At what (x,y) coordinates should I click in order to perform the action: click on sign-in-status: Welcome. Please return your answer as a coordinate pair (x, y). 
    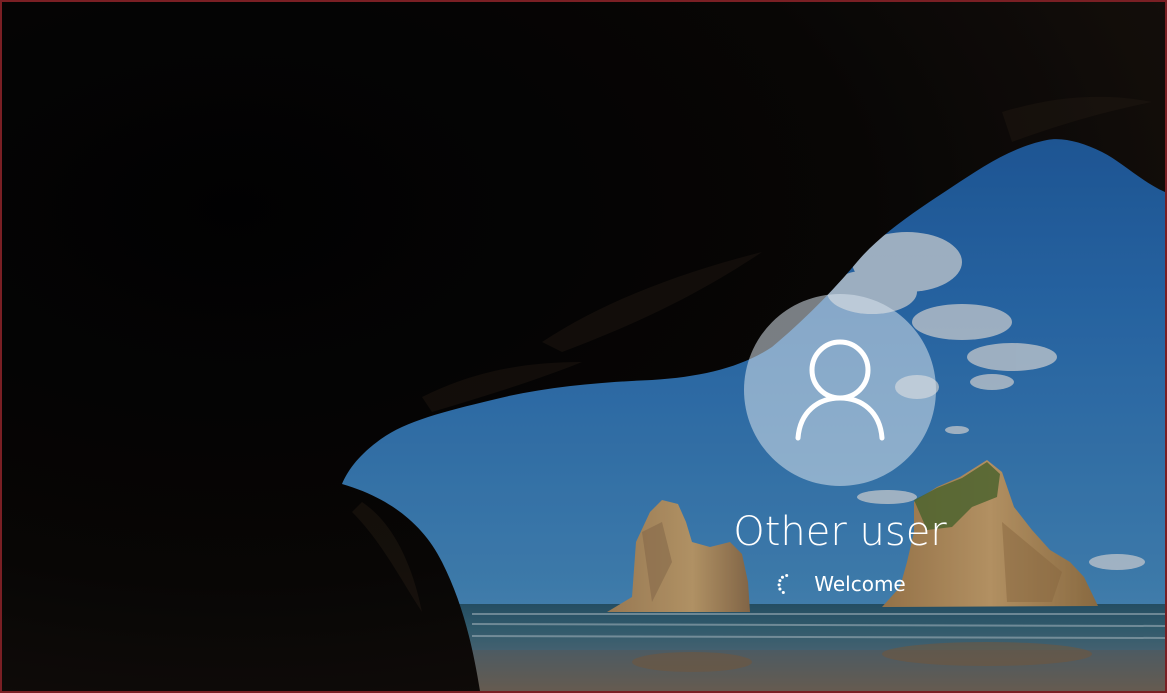
    Looking at the image, I should click on (840, 584).